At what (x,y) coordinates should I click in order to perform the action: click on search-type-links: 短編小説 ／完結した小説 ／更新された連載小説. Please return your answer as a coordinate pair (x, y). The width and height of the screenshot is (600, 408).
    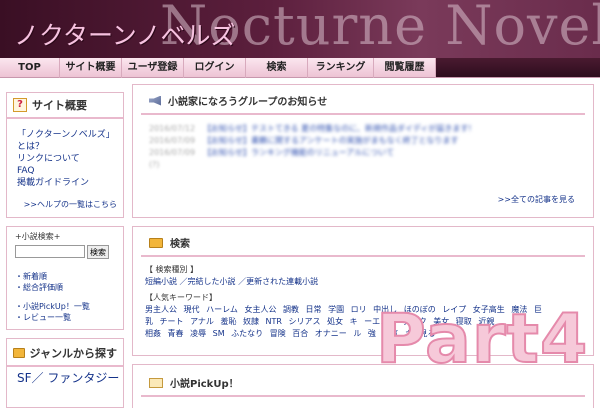
    Looking at the image, I should click on (363, 282).